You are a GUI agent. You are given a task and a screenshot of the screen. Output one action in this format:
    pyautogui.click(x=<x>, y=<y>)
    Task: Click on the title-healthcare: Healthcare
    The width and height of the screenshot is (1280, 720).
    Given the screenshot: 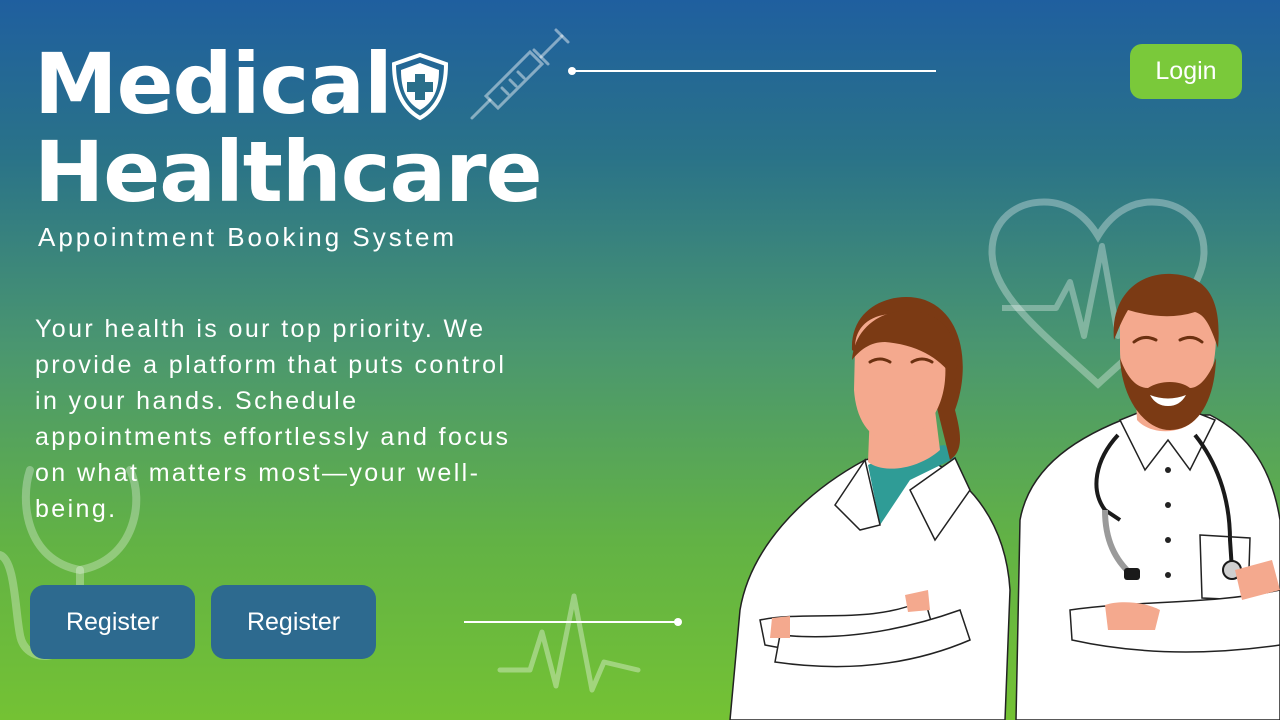 What is the action you would take?
    pyautogui.click(x=288, y=172)
    